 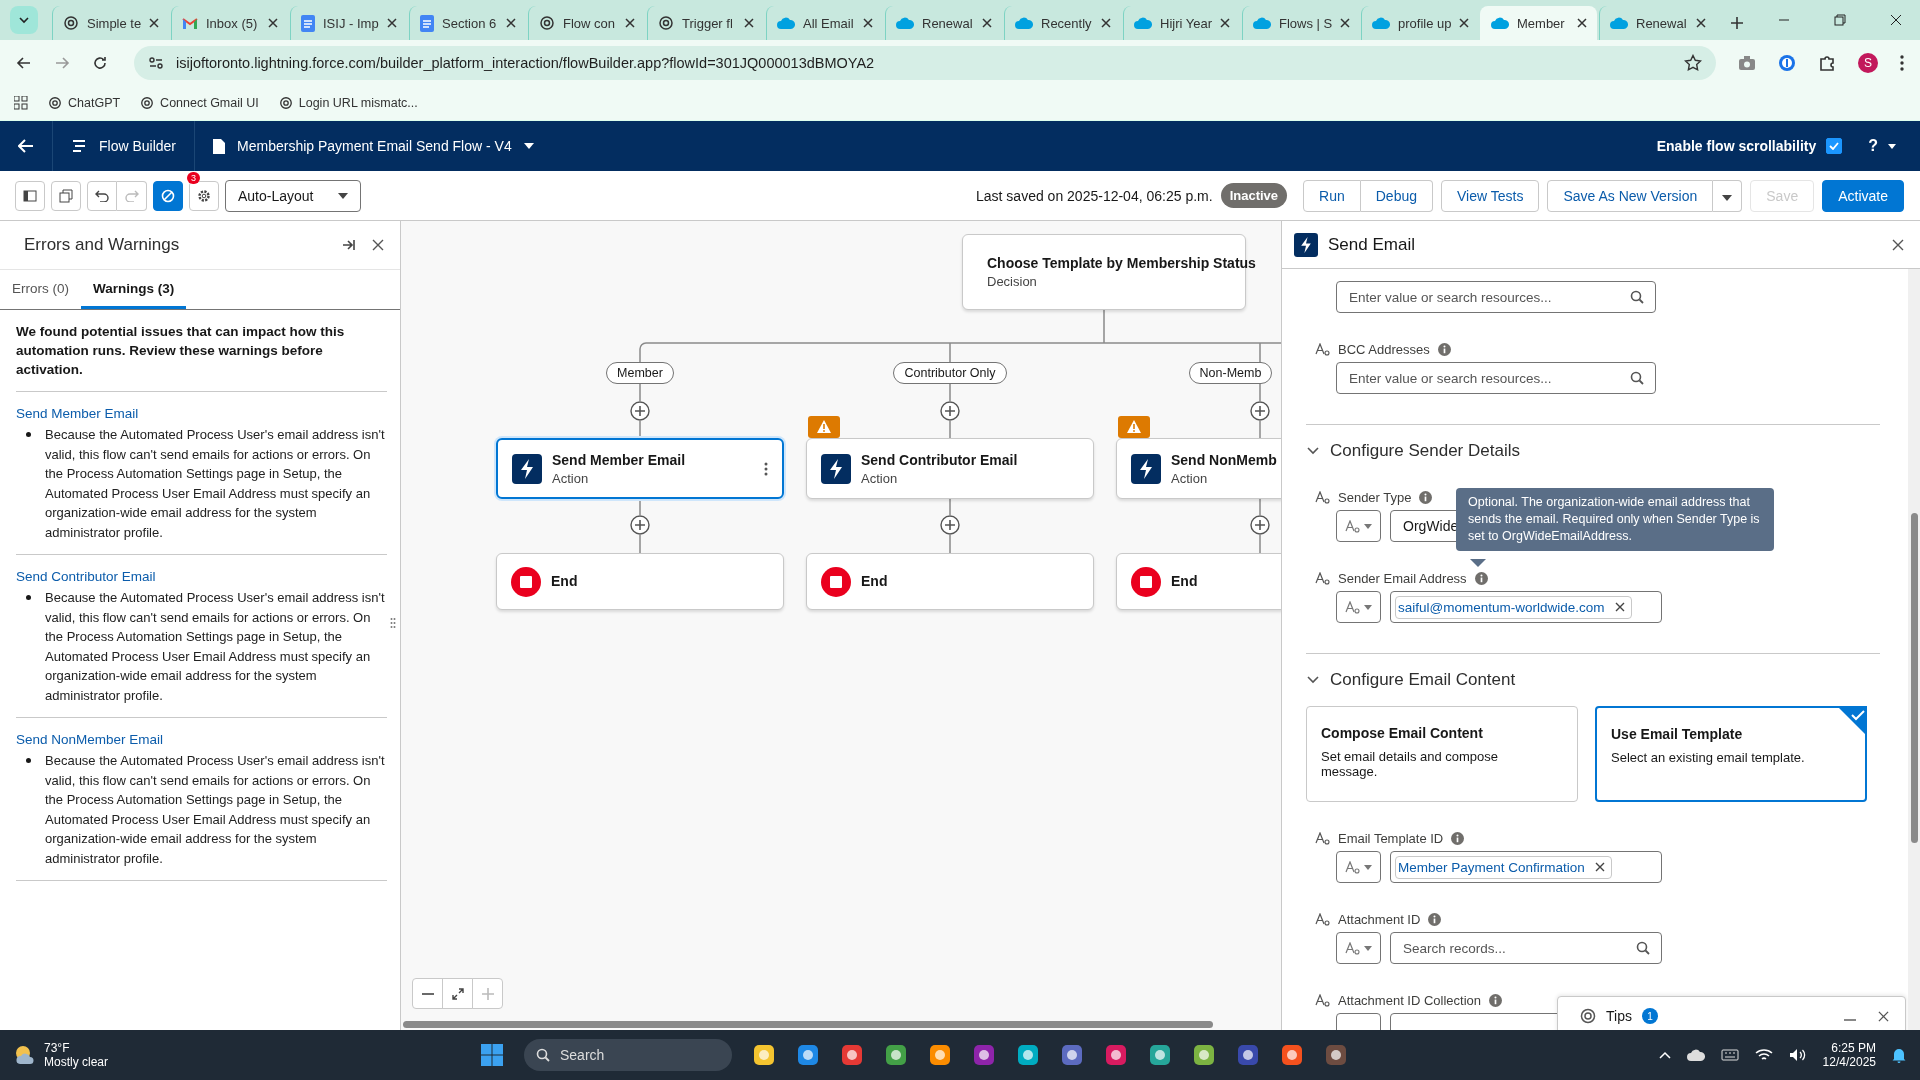 I want to click on speaker-icon, so click(x=1797, y=1055).